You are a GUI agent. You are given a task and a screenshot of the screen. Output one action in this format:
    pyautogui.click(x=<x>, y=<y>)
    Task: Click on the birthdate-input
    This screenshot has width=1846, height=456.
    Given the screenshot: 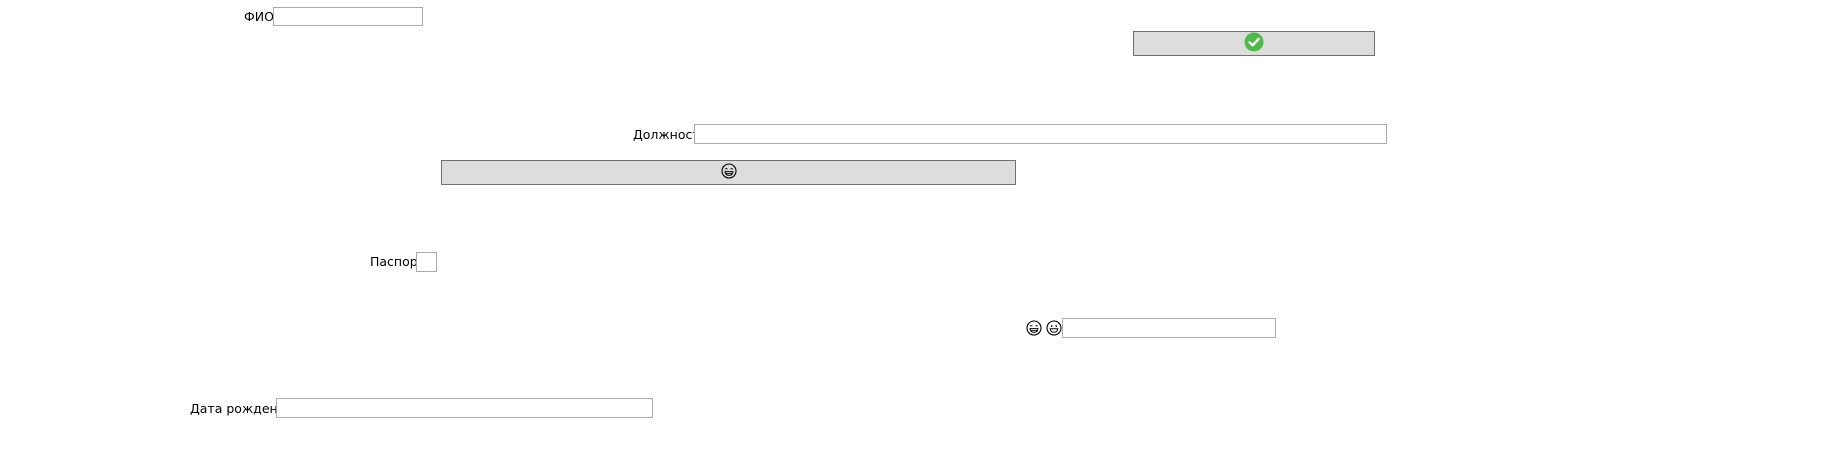 What is the action you would take?
    pyautogui.click(x=464, y=408)
    